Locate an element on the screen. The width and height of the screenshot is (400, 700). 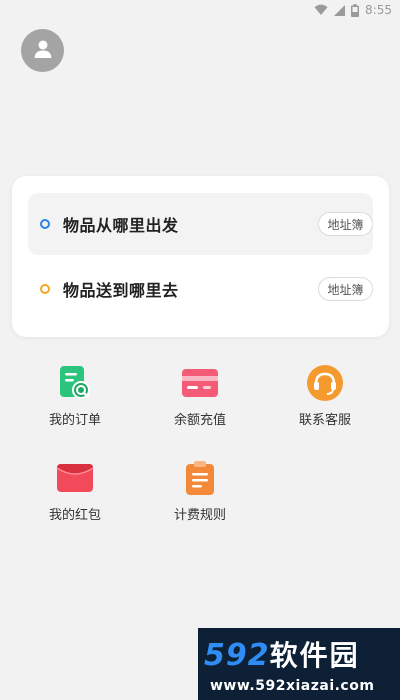
menu-item-label: 计费规则 is located at coordinates (199, 515).